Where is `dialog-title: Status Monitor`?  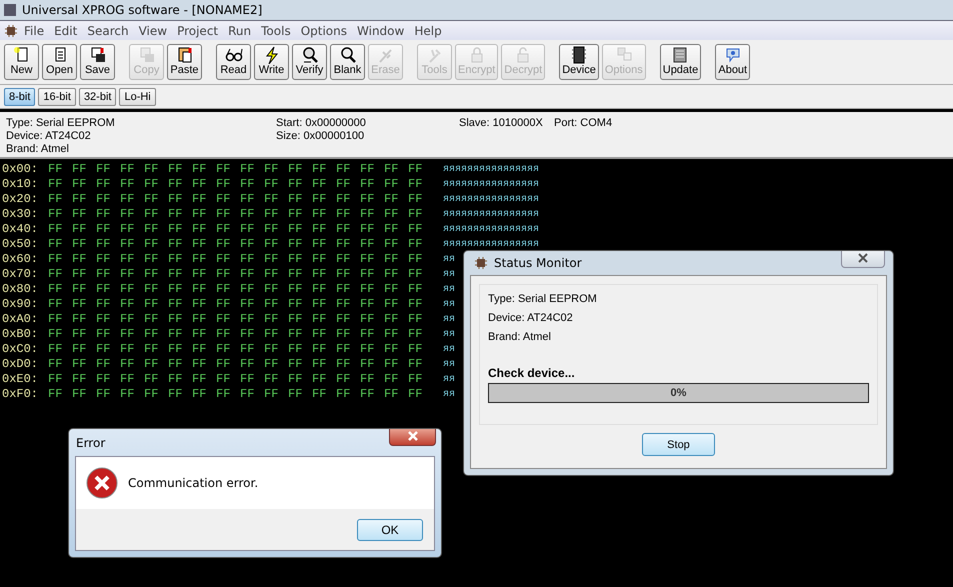 dialog-title: Status Monitor is located at coordinates (538, 263).